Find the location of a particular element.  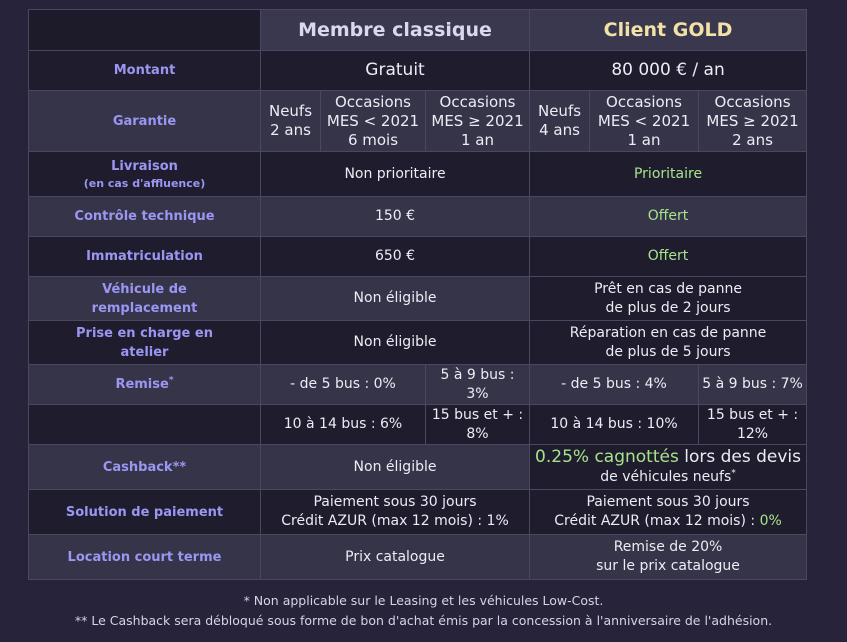

label-immatriculation: Immatriculation is located at coordinates (144, 256).